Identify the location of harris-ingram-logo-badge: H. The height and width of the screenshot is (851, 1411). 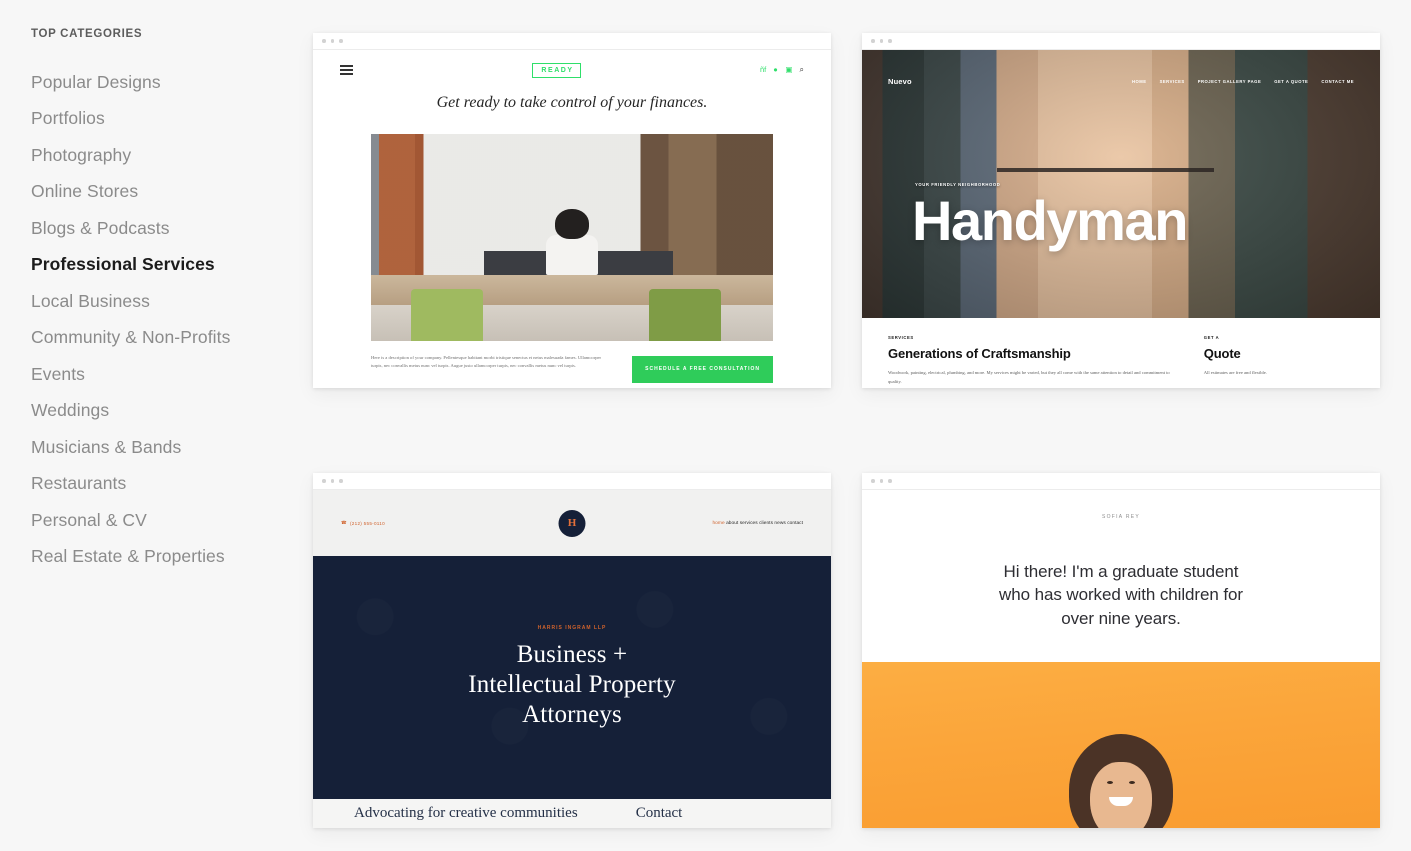
(572, 523).